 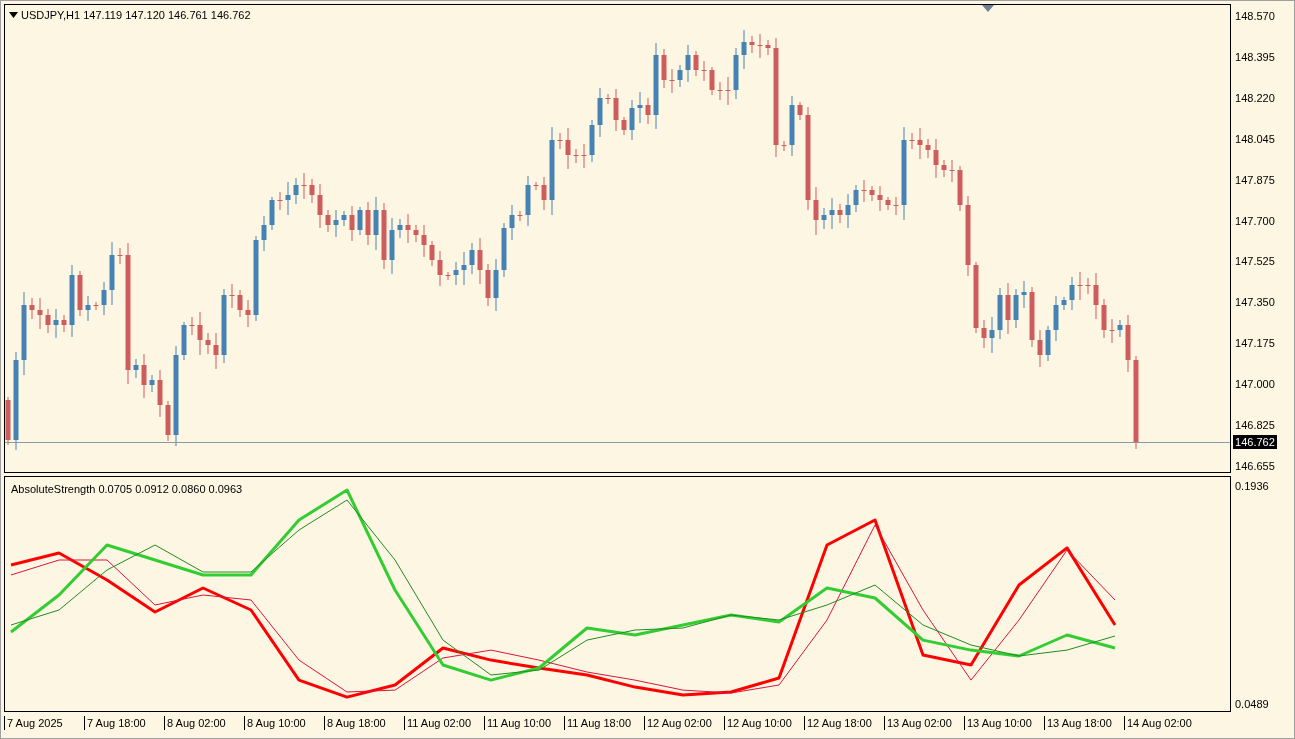 What do you see at coordinates (1252, 486) in the screenshot?
I see `indicator-axis-label: 0.1936` at bounding box center [1252, 486].